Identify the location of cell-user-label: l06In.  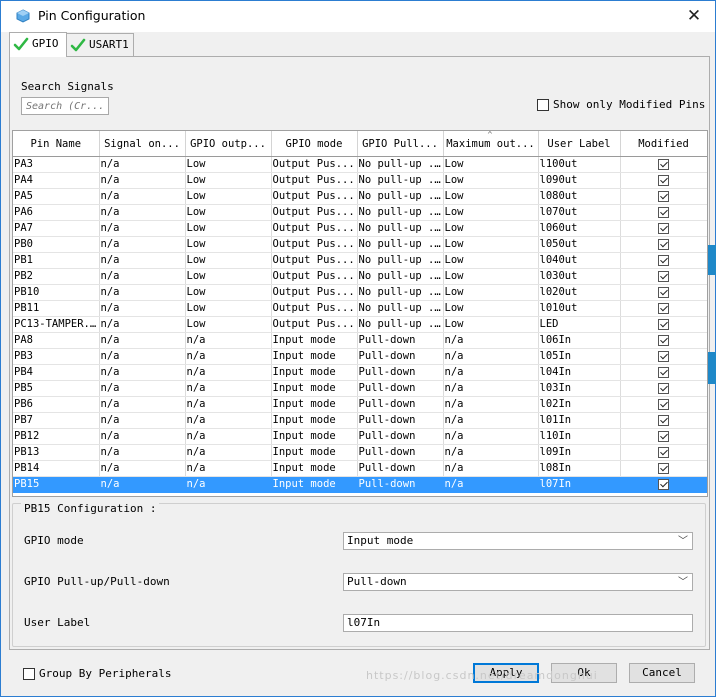
(579, 340).